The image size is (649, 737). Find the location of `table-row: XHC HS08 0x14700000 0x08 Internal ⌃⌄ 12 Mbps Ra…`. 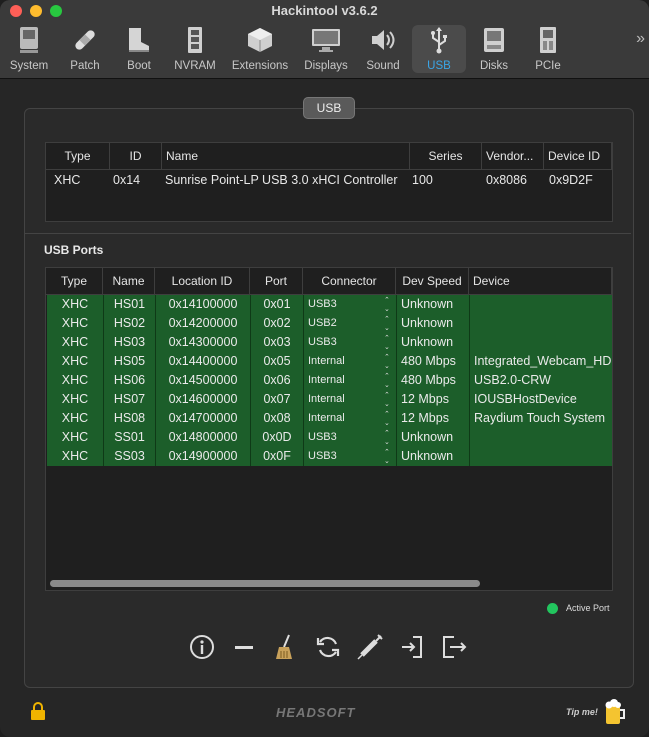

table-row: XHC HS08 0x14700000 0x08 Internal ⌃⌄ 12 Mbps Ra… is located at coordinates (329, 418).